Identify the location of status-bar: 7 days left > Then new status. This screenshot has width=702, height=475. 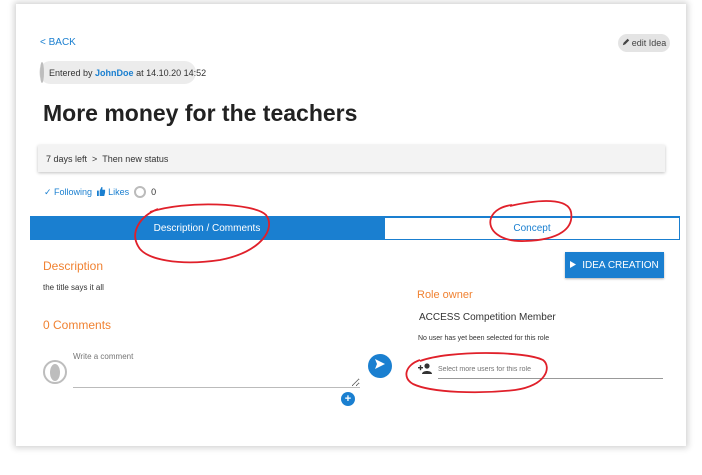
(351, 158).